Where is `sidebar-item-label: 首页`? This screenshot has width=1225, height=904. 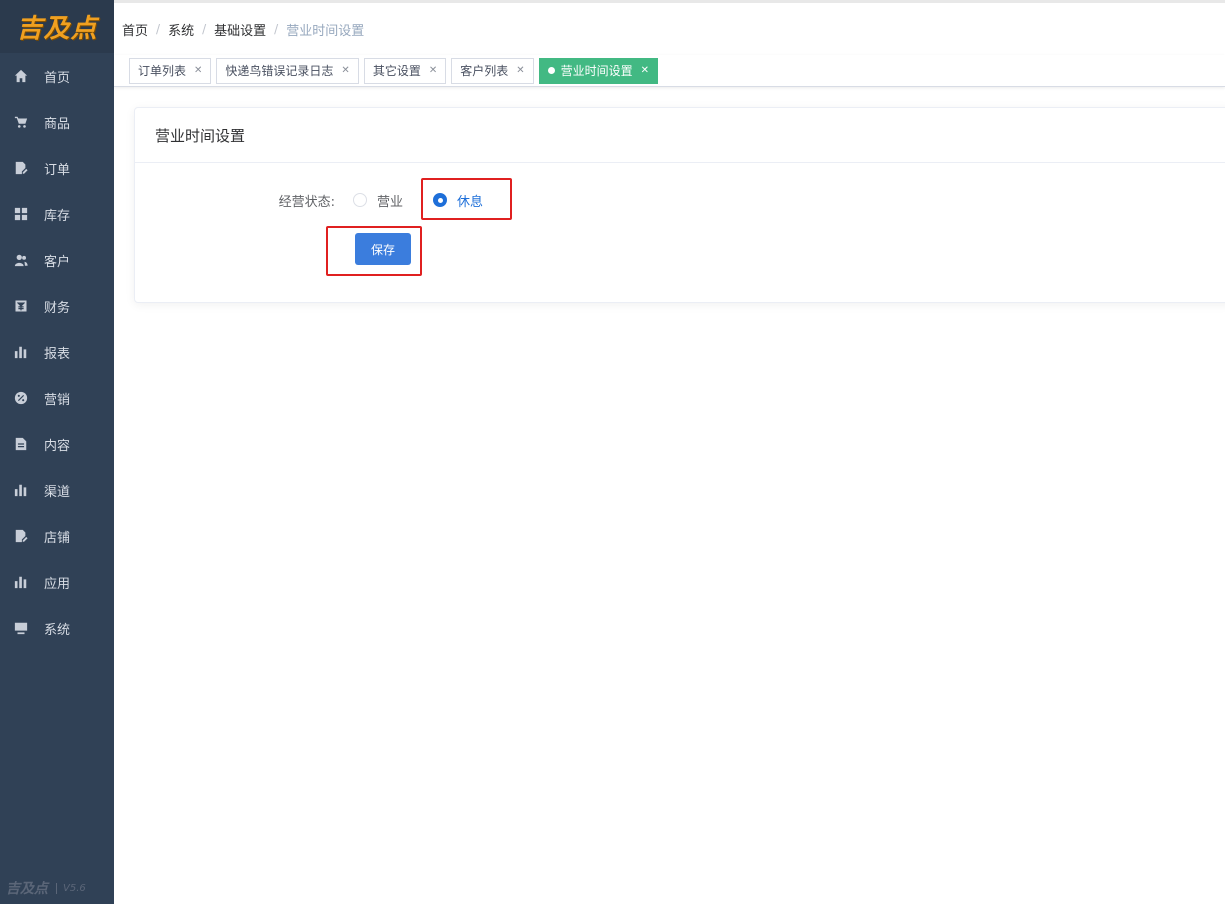
sidebar-item-label: 首页 is located at coordinates (57, 78).